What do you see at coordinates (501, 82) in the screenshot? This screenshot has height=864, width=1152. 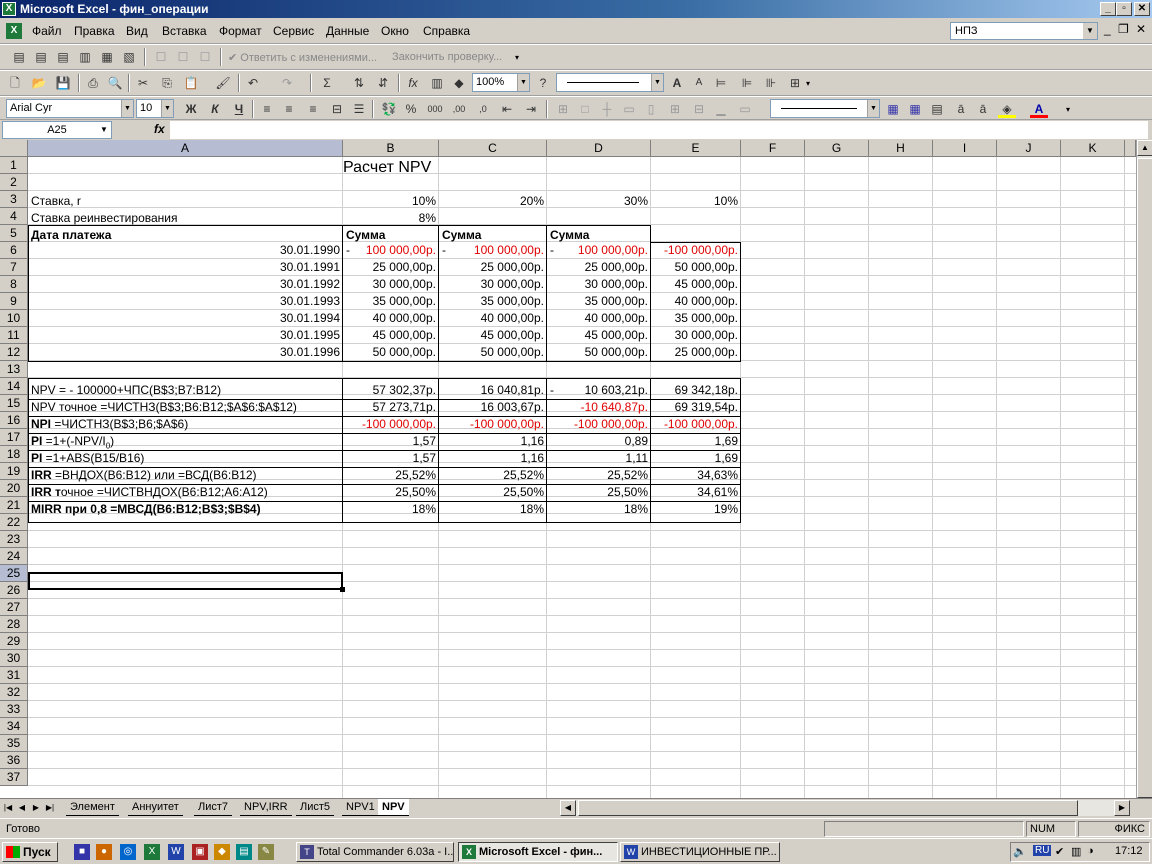 I see `zoom-select: 100% ▼` at bounding box center [501, 82].